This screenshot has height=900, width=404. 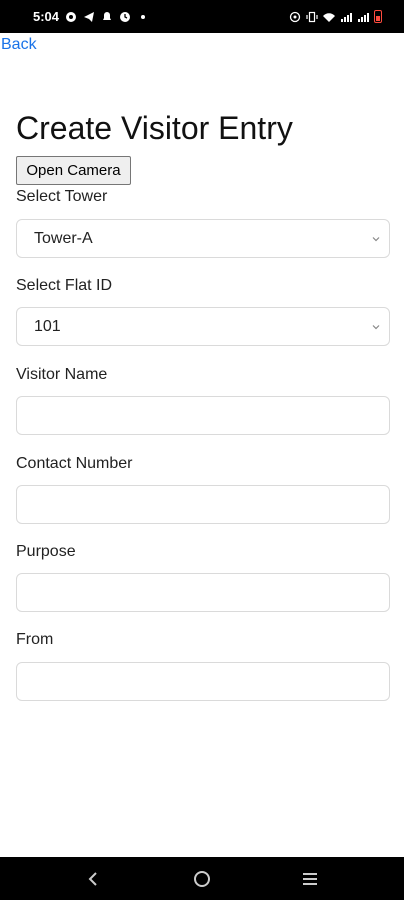 I want to click on menu-lines-icon, so click(x=310, y=878).